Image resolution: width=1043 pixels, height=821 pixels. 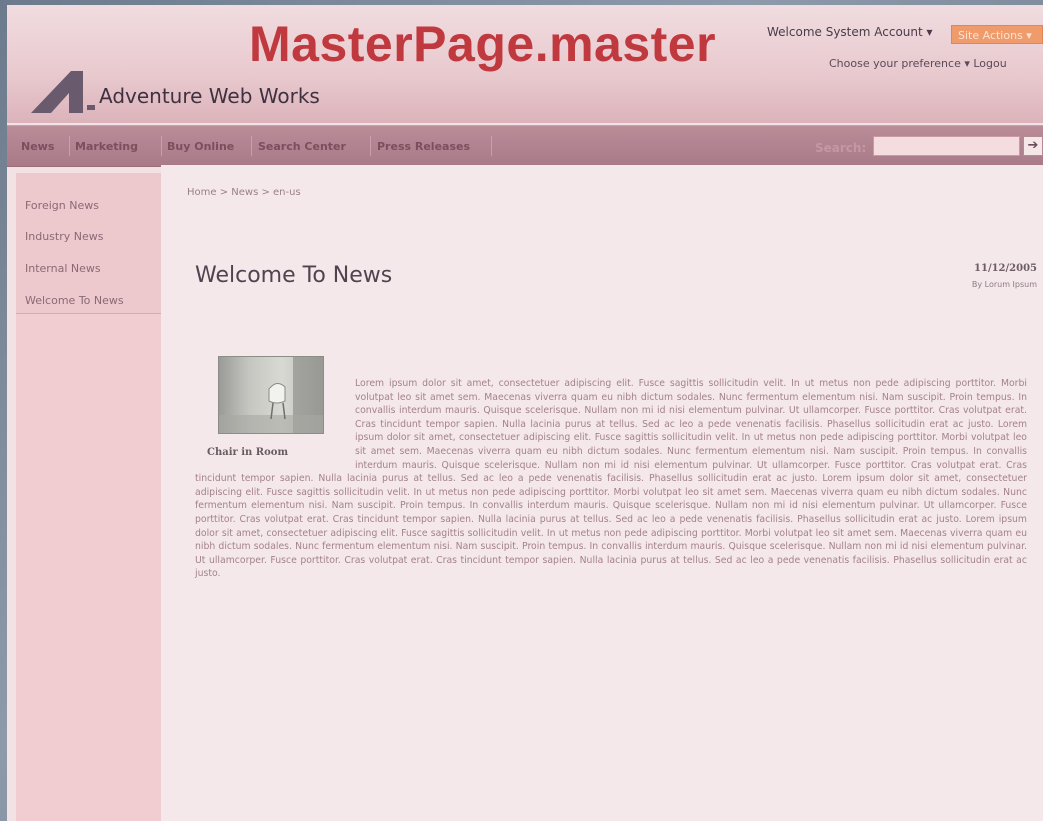 I want to click on sidebar-item-foreign-news: Foreign News, so click(x=62, y=205).